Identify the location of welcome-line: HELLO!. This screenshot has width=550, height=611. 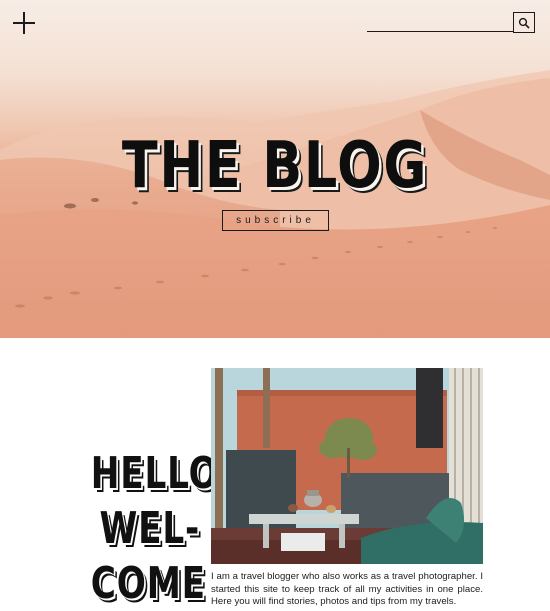
(162, 473).